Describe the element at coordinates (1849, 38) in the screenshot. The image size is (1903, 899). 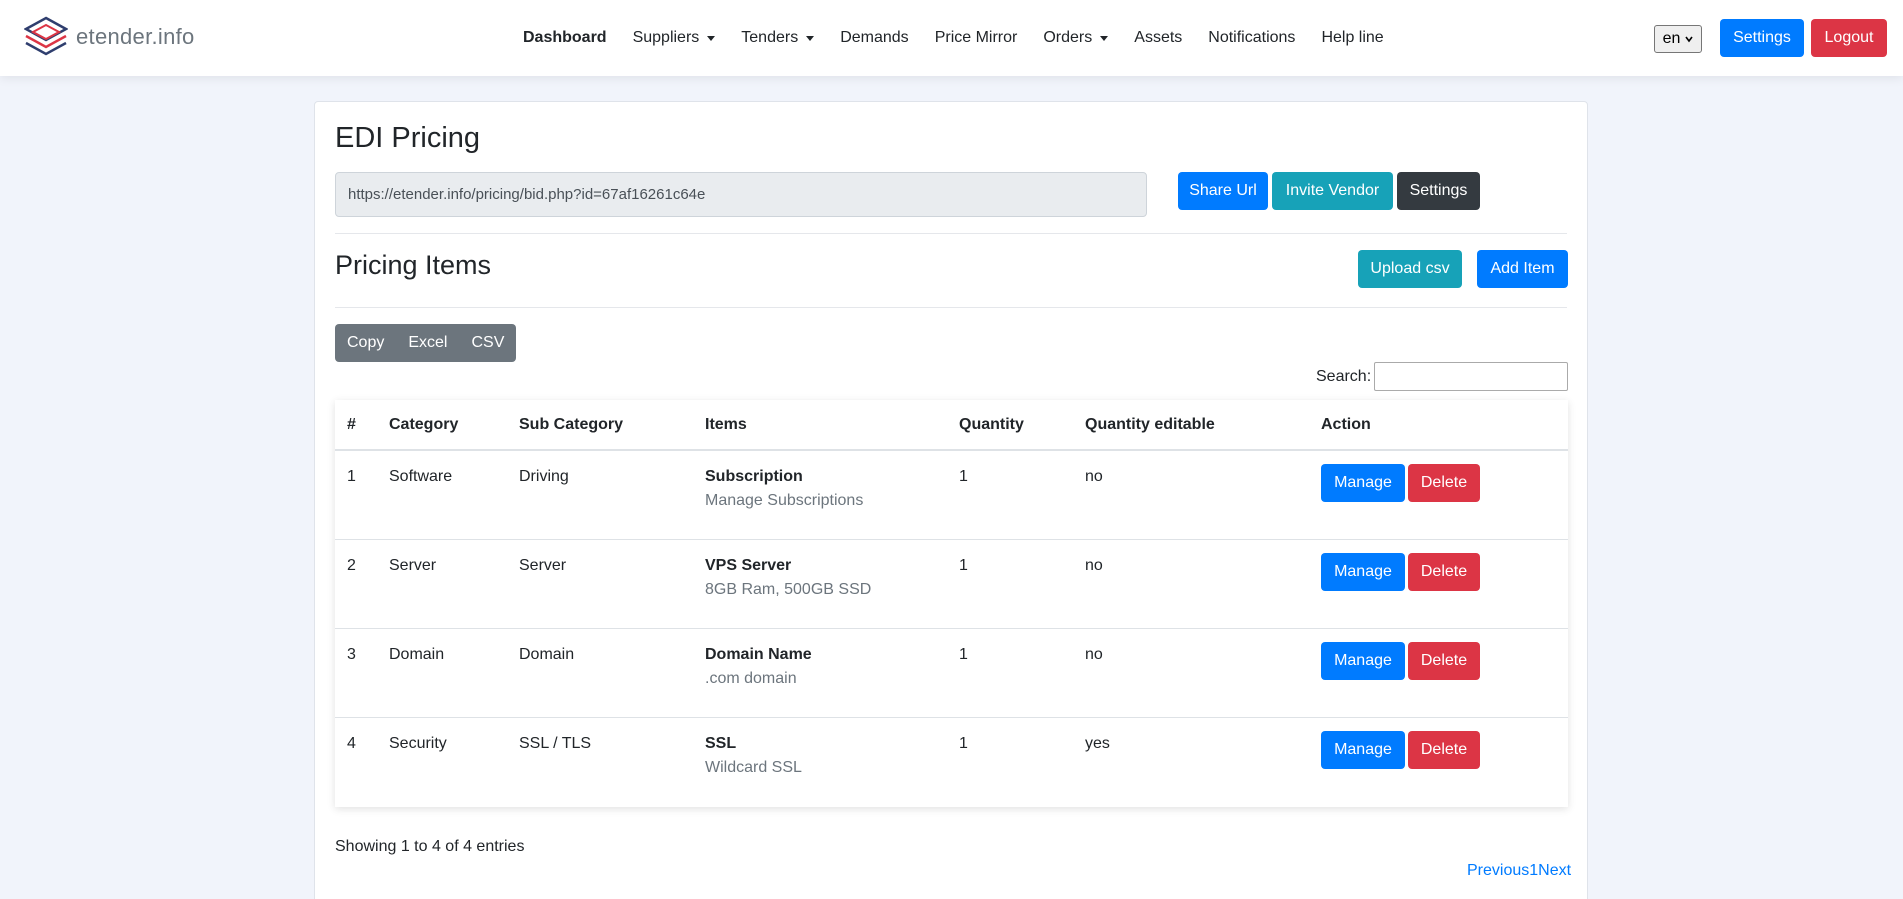
I see `logout-button: Logout` at that location.